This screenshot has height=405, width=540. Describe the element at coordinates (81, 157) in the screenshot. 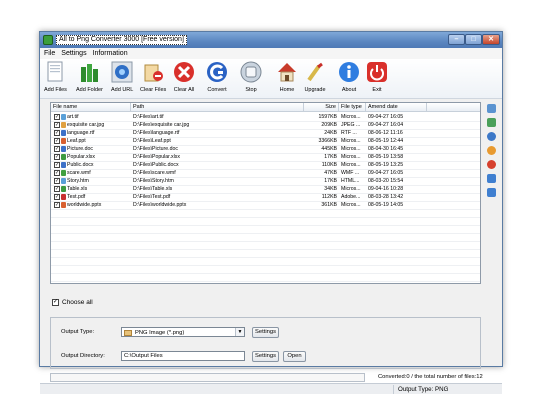

I see `cell-name: Popular.xlsx` at that location.